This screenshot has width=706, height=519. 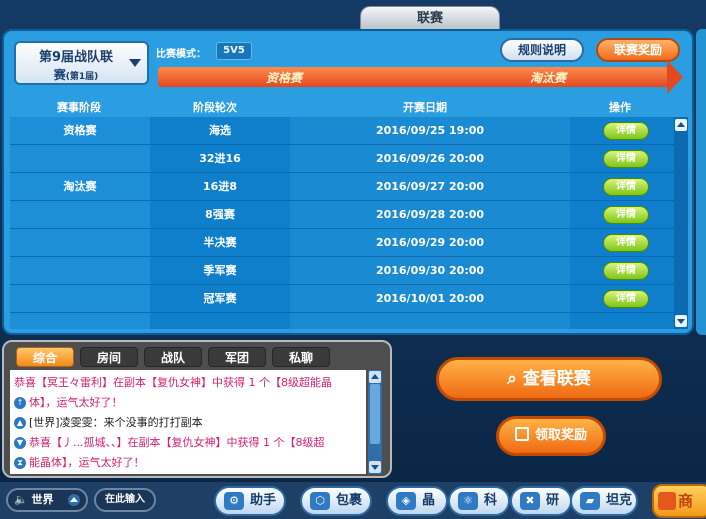 What do you see at coordinates (342, 243) in the screenshot?
I see `table-row: 半决赛 2016/09/29 20:00 详情` at bounding box center [342, 243].